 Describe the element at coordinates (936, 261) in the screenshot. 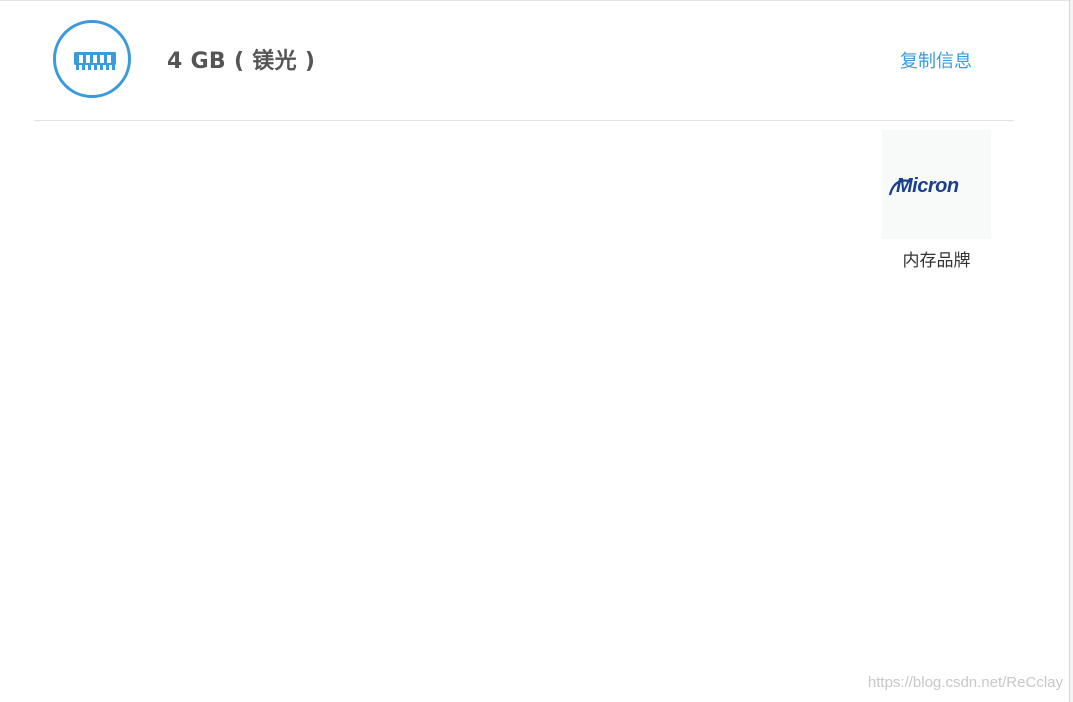

I see `brand-caption: 内存品牌` at that location.